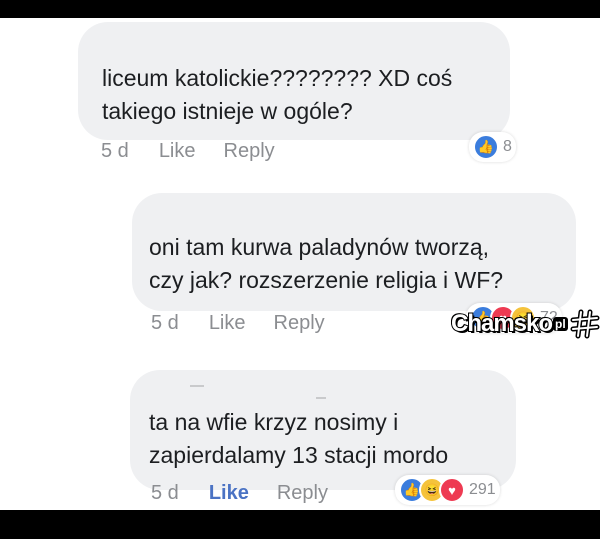 The width and height of the screenshot is (600, 539). I want to click on hash-logo-icon, so click(585, 324).